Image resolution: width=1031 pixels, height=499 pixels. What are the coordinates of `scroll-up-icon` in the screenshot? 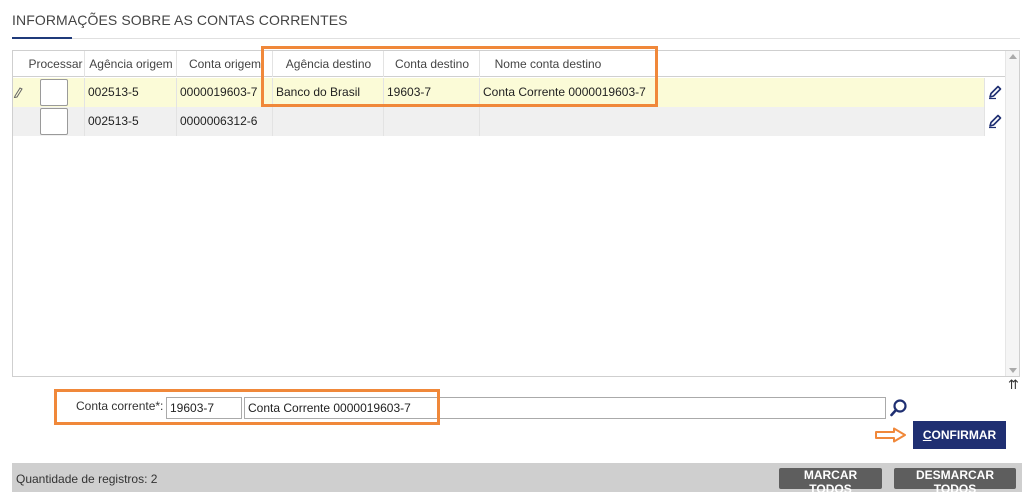 It's located at (1013, 56).